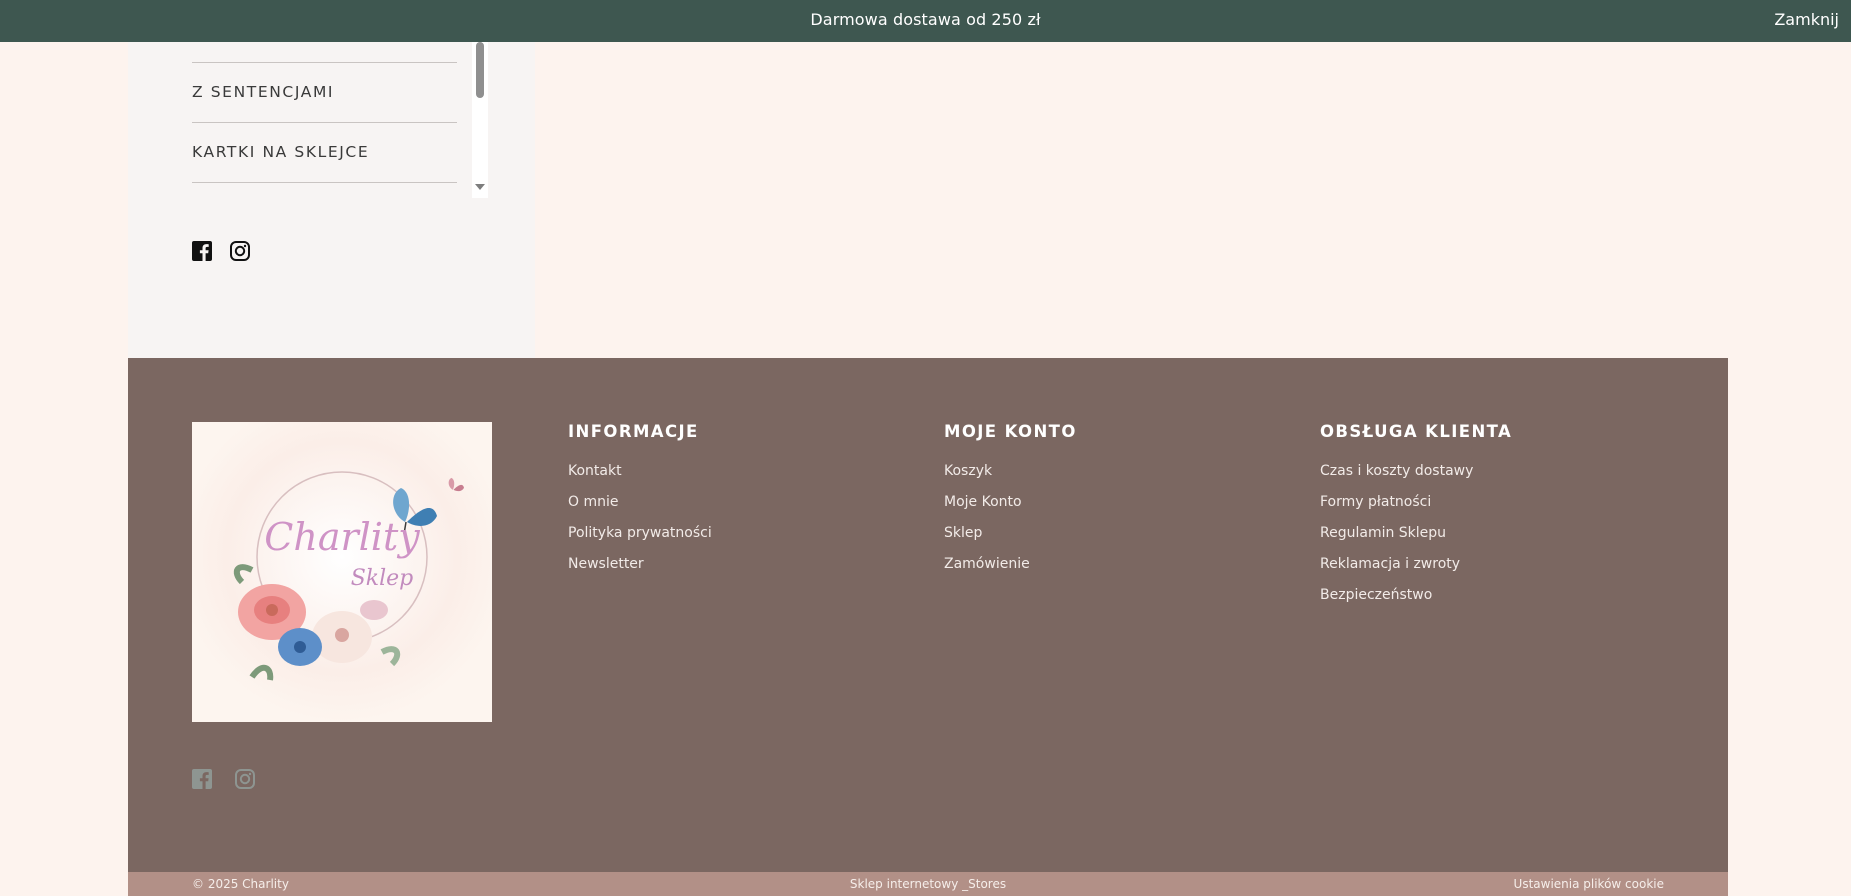  What do you see at coordinates (1806, 19) in the screenshot?
I see `close-announcement-button: Zamknij` at bounding box center [1806, 19].